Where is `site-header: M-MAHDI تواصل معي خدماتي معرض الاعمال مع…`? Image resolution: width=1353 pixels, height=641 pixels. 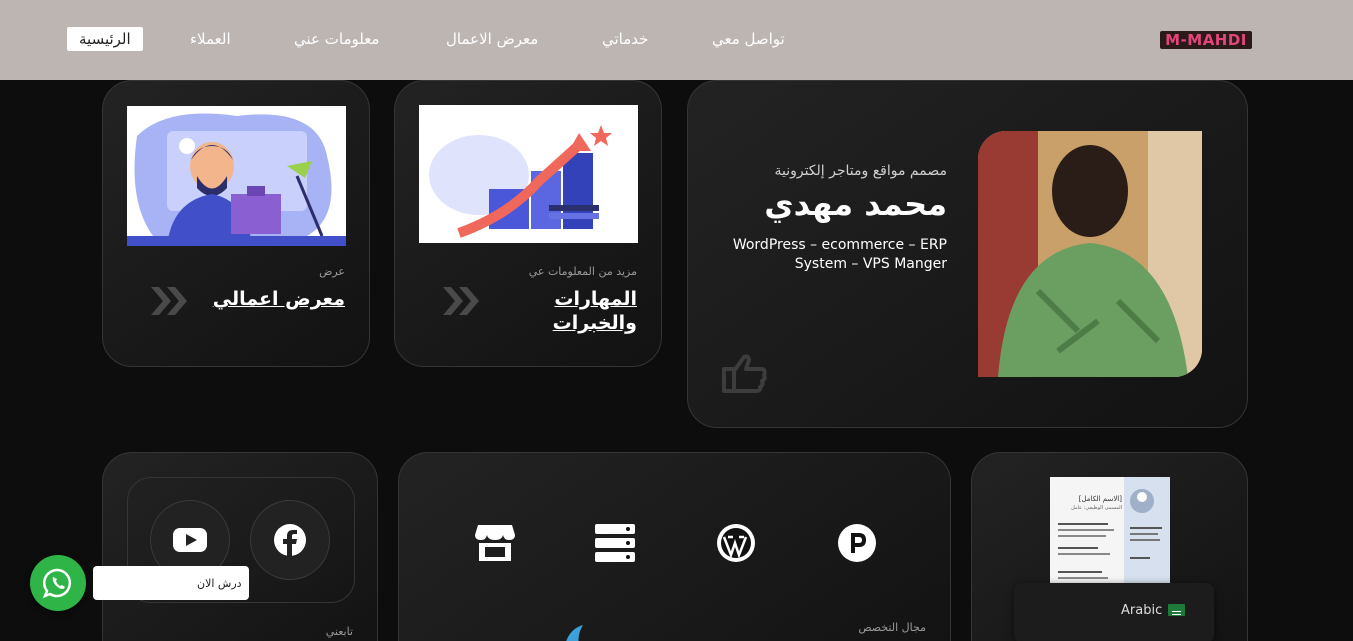
site-header: M-MAHDI تواصل معي خدماتي معرض الاعمال مع… is located at coordinates (676, 40).